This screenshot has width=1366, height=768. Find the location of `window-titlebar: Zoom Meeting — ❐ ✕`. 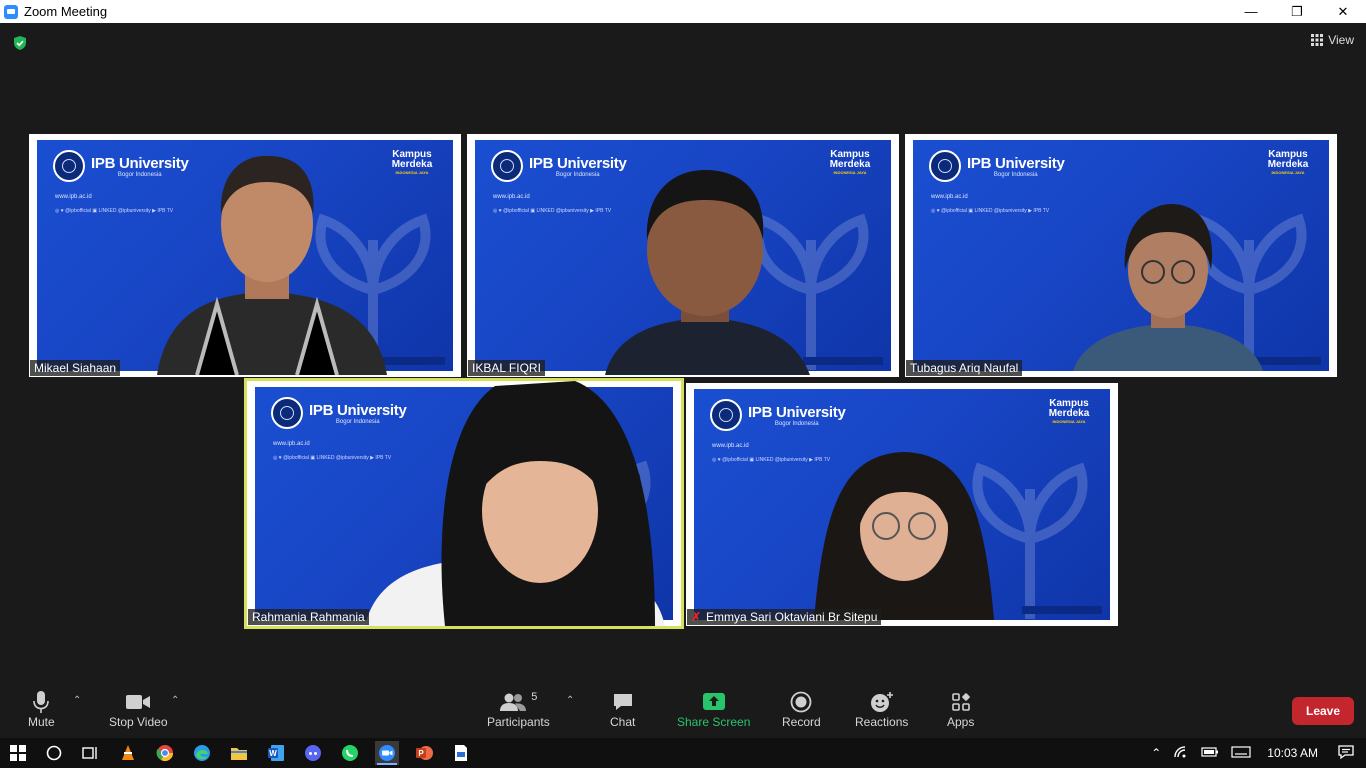

window-titlebar: Zoom Meeting — ❐ ✕ is located at coordinates (683, 11).